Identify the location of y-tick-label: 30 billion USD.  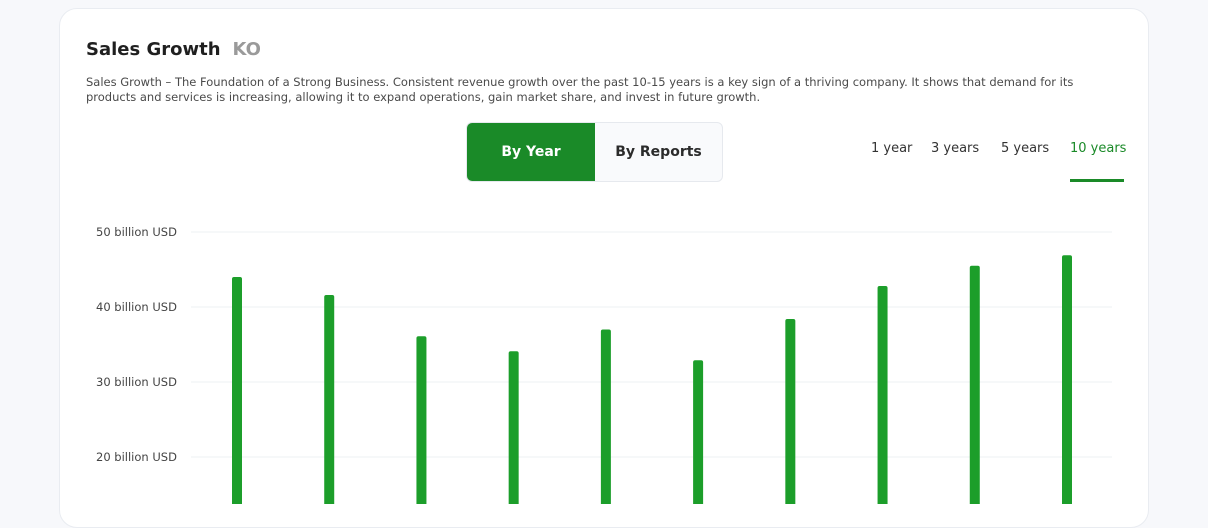
(136, 382).